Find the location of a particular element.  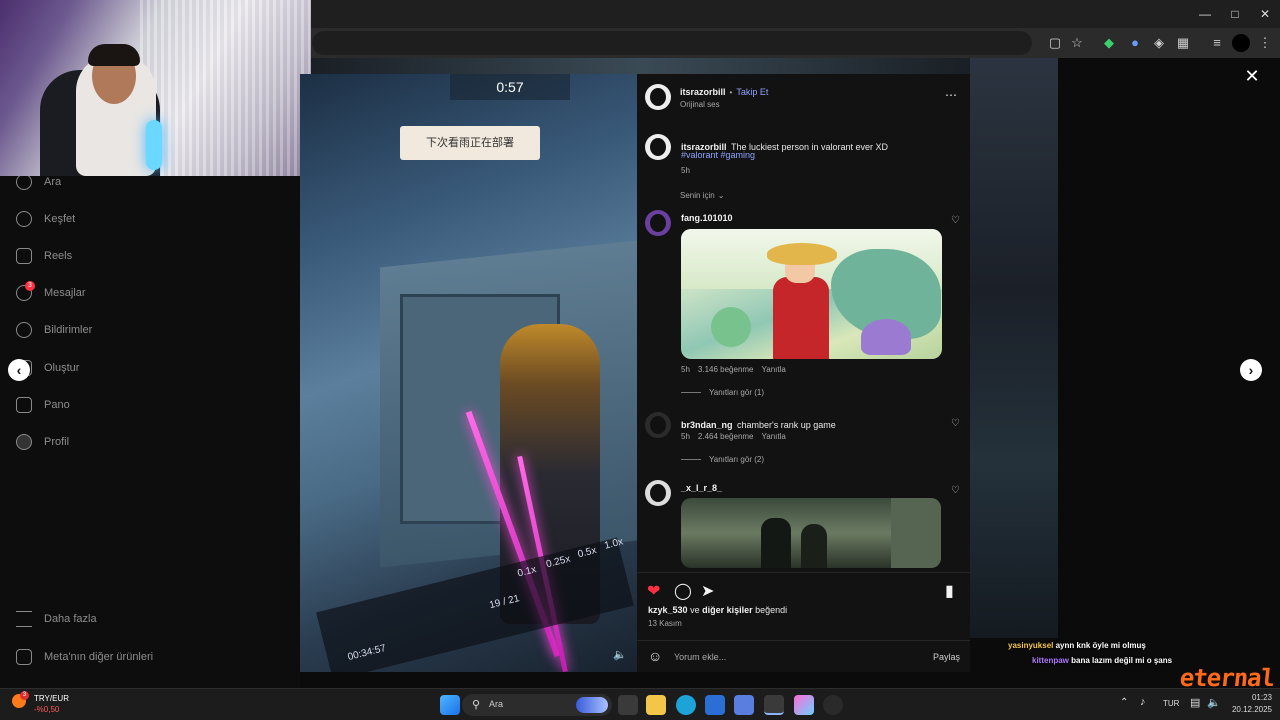

comment-body: br3ndan_ng chamber's rank up game is located at coordinates (758, 424).